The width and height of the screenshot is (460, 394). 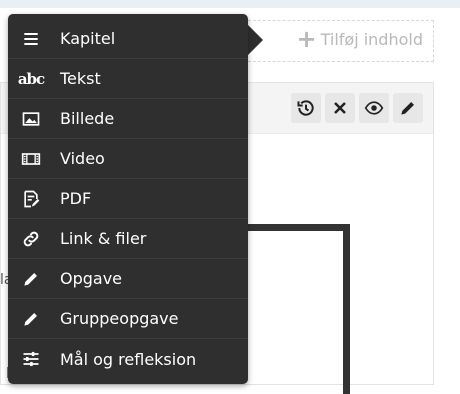 What do you see at coordinates (31, 239) in the screenshot?
I see `link-icon` at bounding box center [31, 239].